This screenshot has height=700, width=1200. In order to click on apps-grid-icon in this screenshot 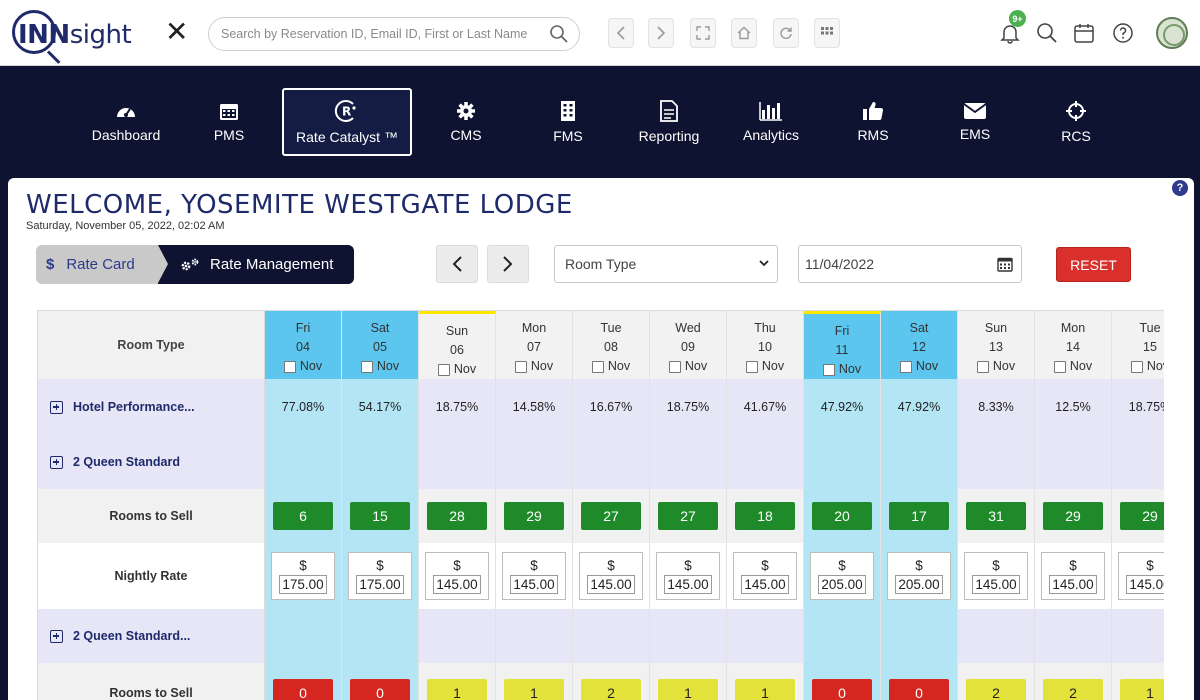, I will do `click(827, 33)`.